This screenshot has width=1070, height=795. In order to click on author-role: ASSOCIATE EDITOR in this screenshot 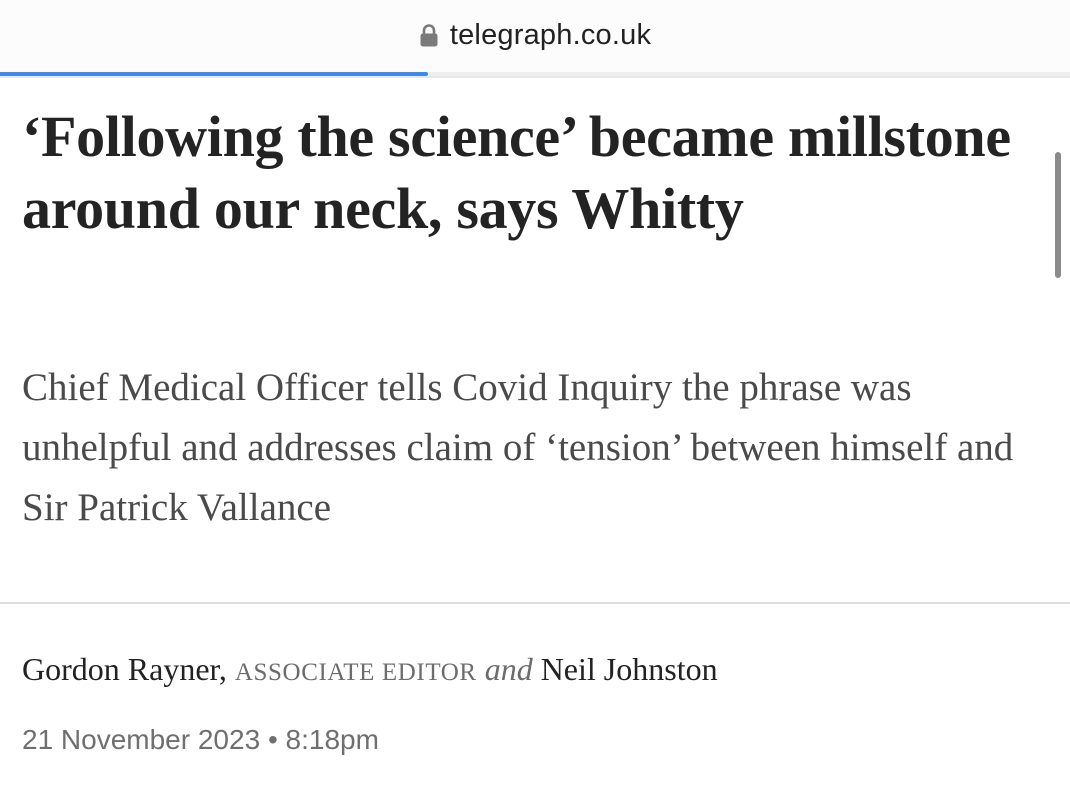, I will do `click(355, 672)`.